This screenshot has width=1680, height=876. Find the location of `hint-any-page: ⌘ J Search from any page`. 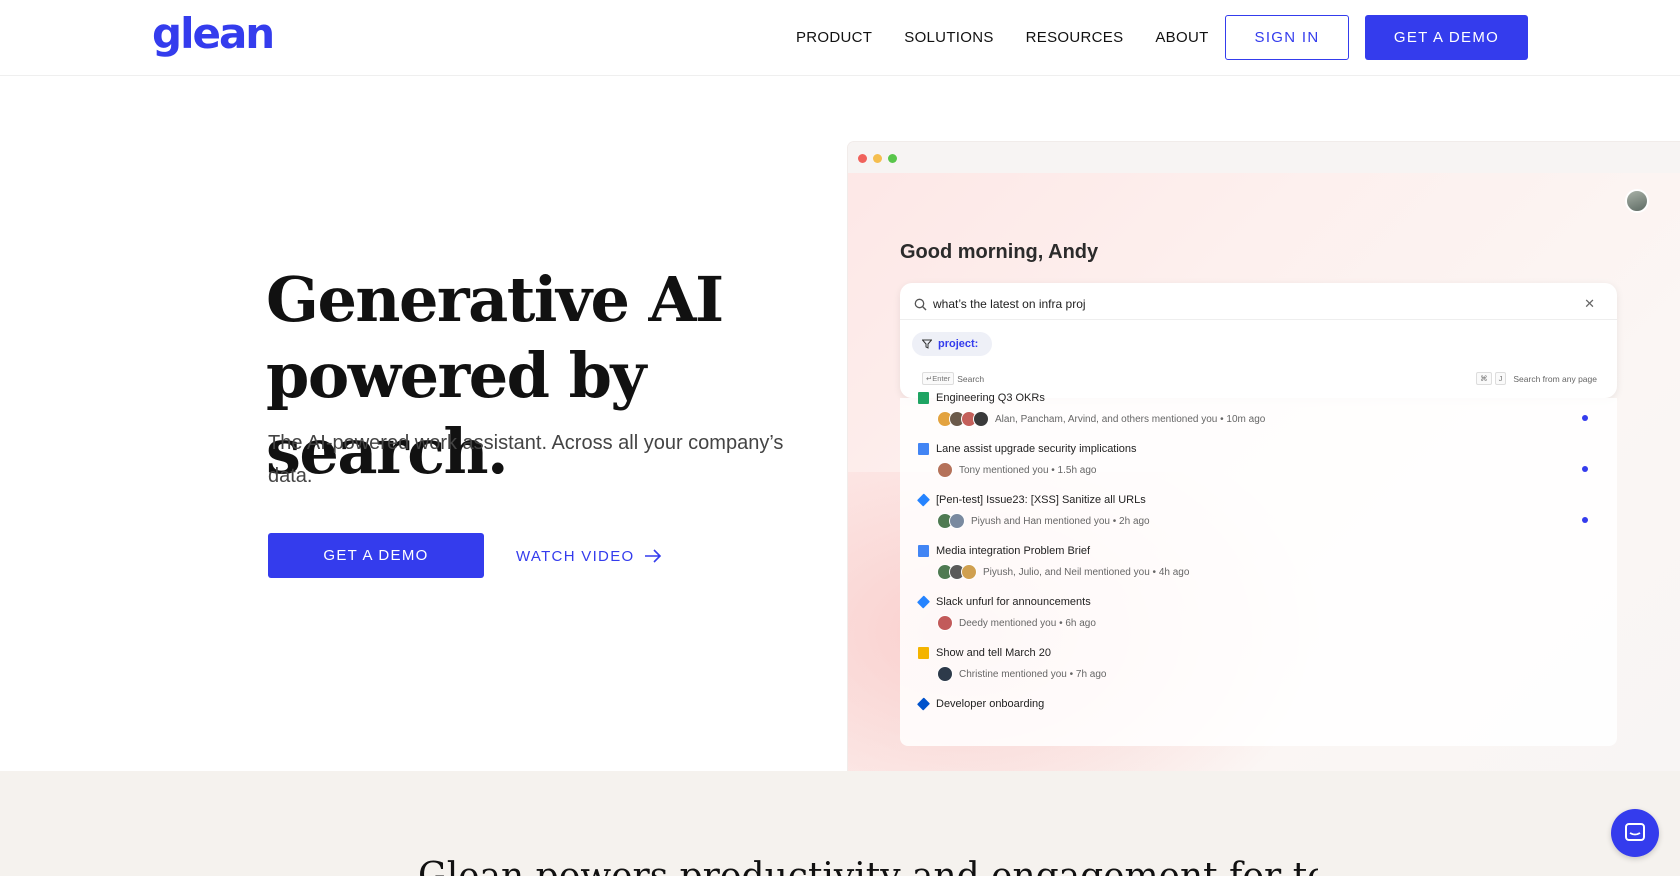

hint-any-page: ⌘ J Search from any page is located at coordinates (1536, 378).